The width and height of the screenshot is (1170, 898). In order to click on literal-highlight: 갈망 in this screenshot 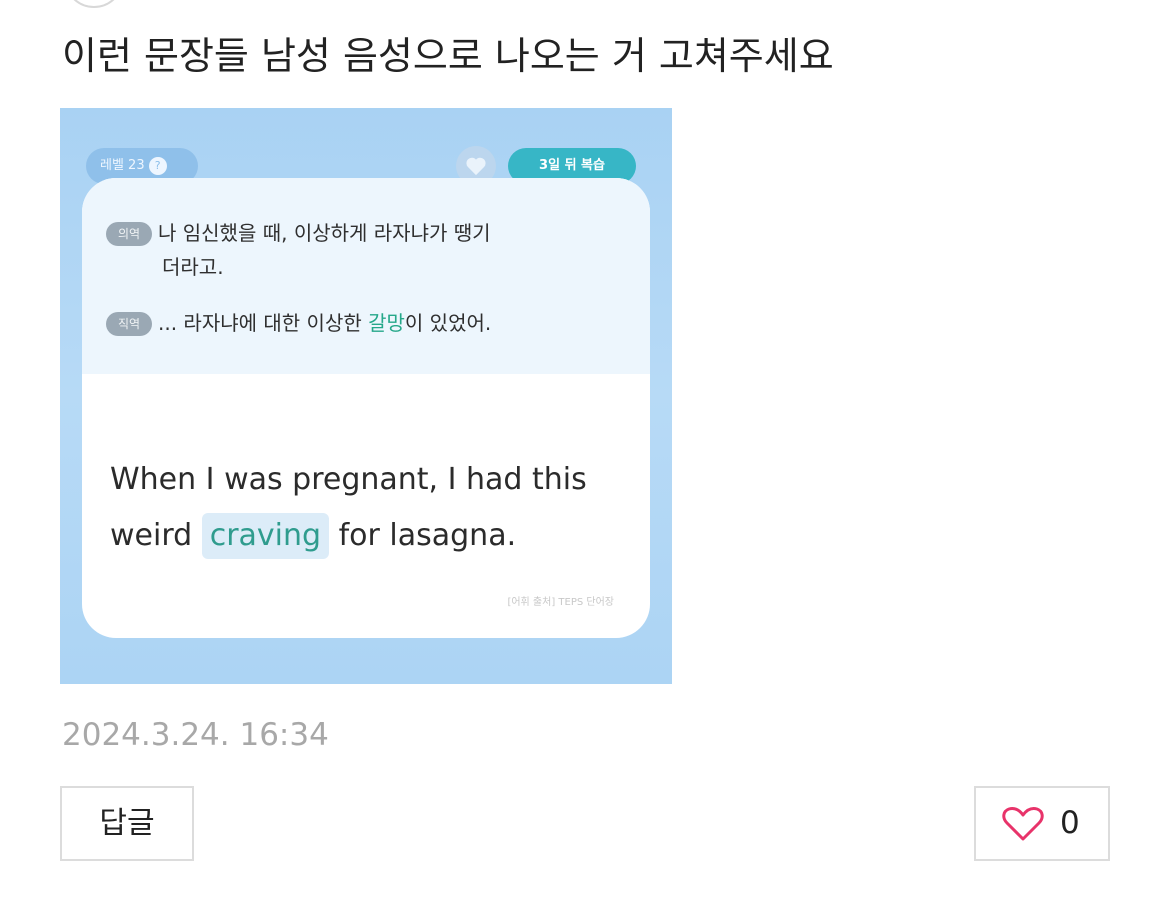, I will do `click(386, 323)`.